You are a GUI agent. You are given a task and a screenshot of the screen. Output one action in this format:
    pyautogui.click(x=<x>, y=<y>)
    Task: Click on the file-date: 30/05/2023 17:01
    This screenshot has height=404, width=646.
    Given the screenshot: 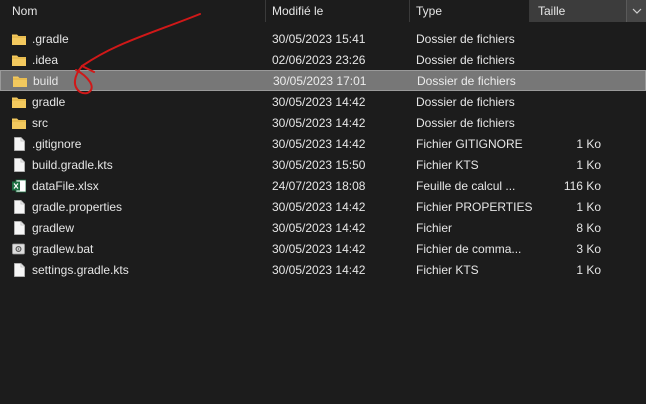 What is the action you would take?
    pyautogui.click(x=320, y=80)
    